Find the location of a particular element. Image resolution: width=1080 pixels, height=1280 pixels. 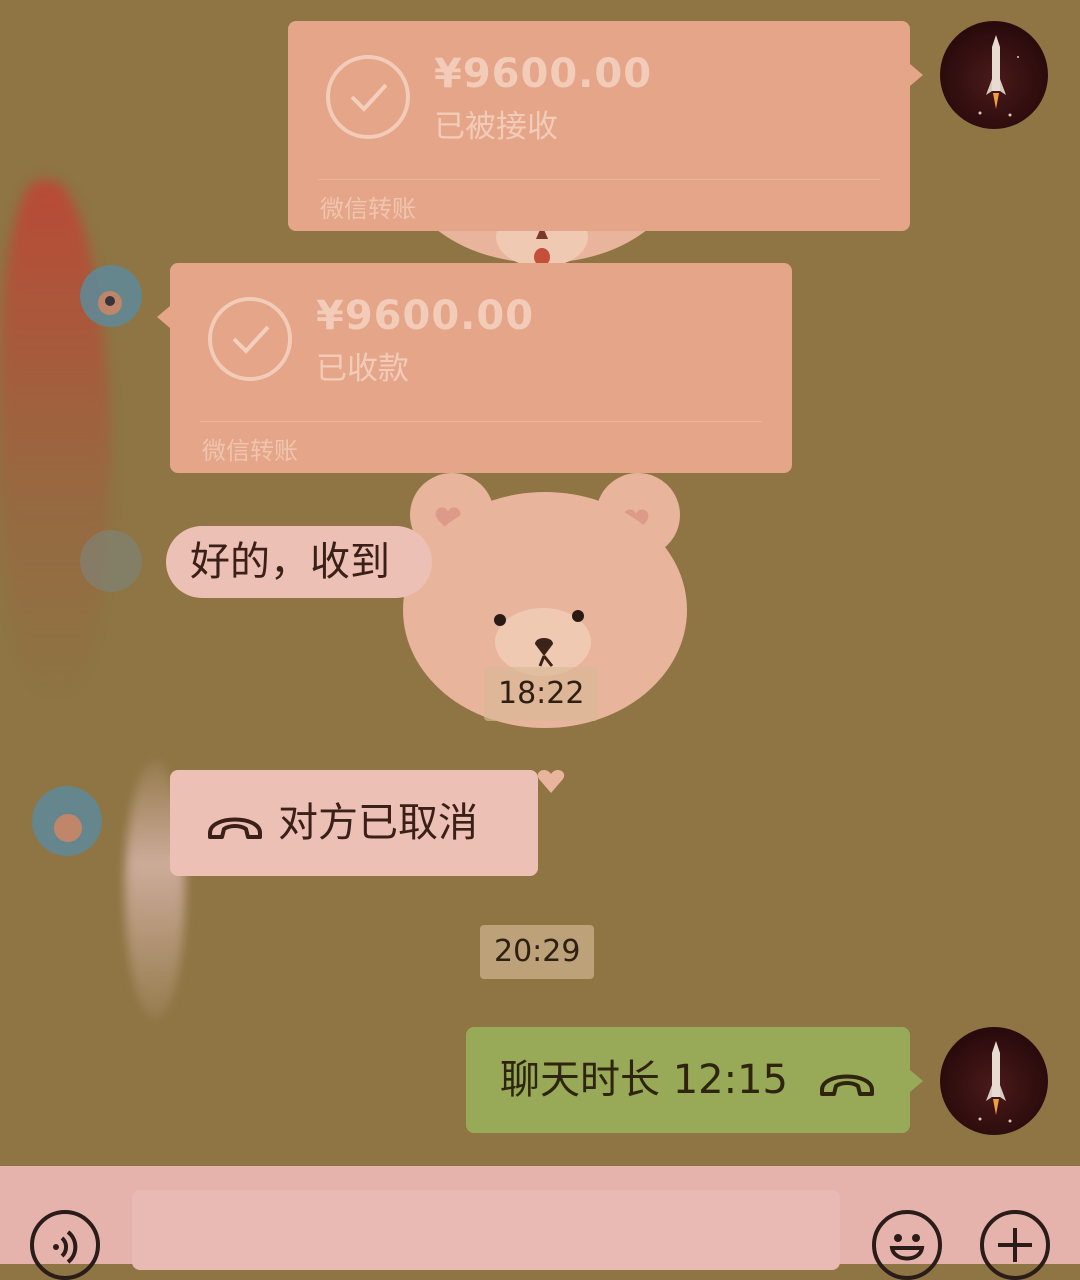

call-status-text: 对方已取消 is located at coordinates (378, 823).